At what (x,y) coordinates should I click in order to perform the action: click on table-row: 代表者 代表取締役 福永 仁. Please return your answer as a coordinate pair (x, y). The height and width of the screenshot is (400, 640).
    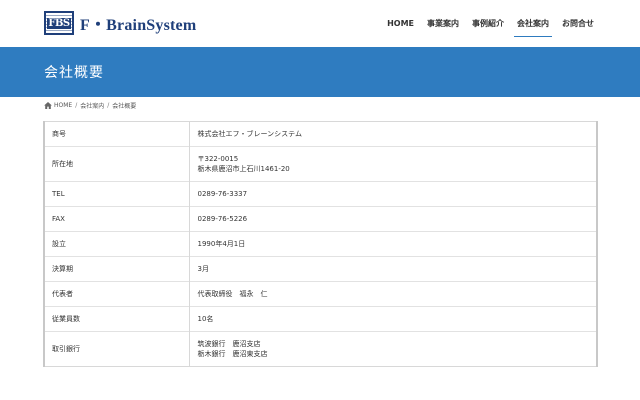
    Looking at the image, I should click on (320, 294).